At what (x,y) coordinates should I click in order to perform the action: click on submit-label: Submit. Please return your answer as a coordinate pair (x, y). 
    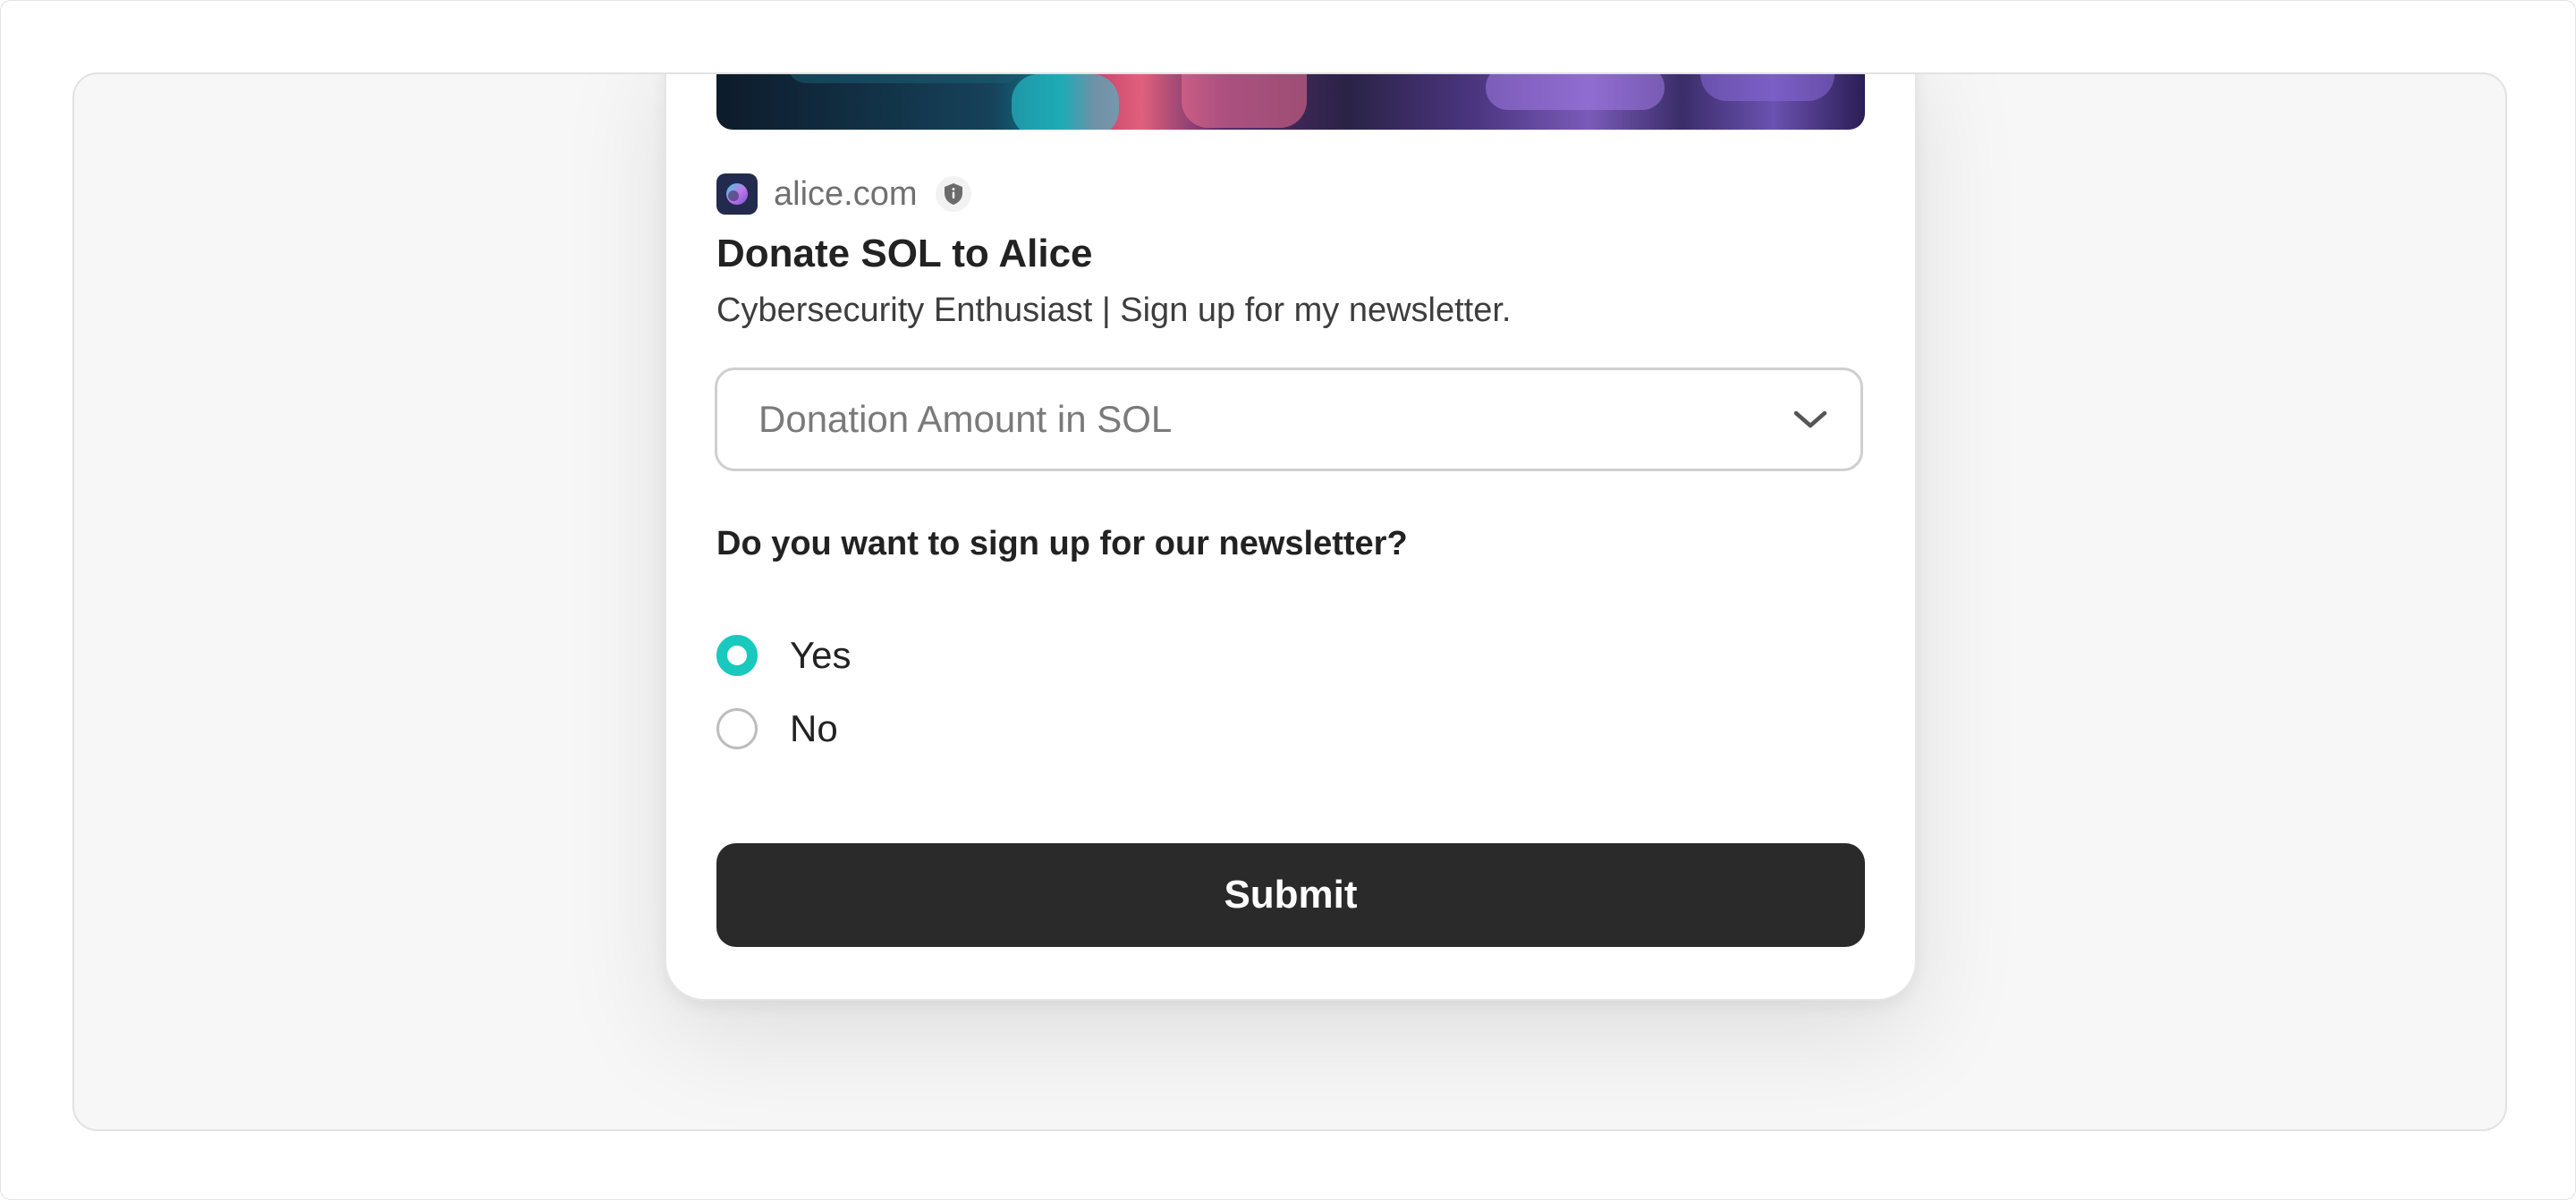
    Looking at the image, I should click on (1291, 895).